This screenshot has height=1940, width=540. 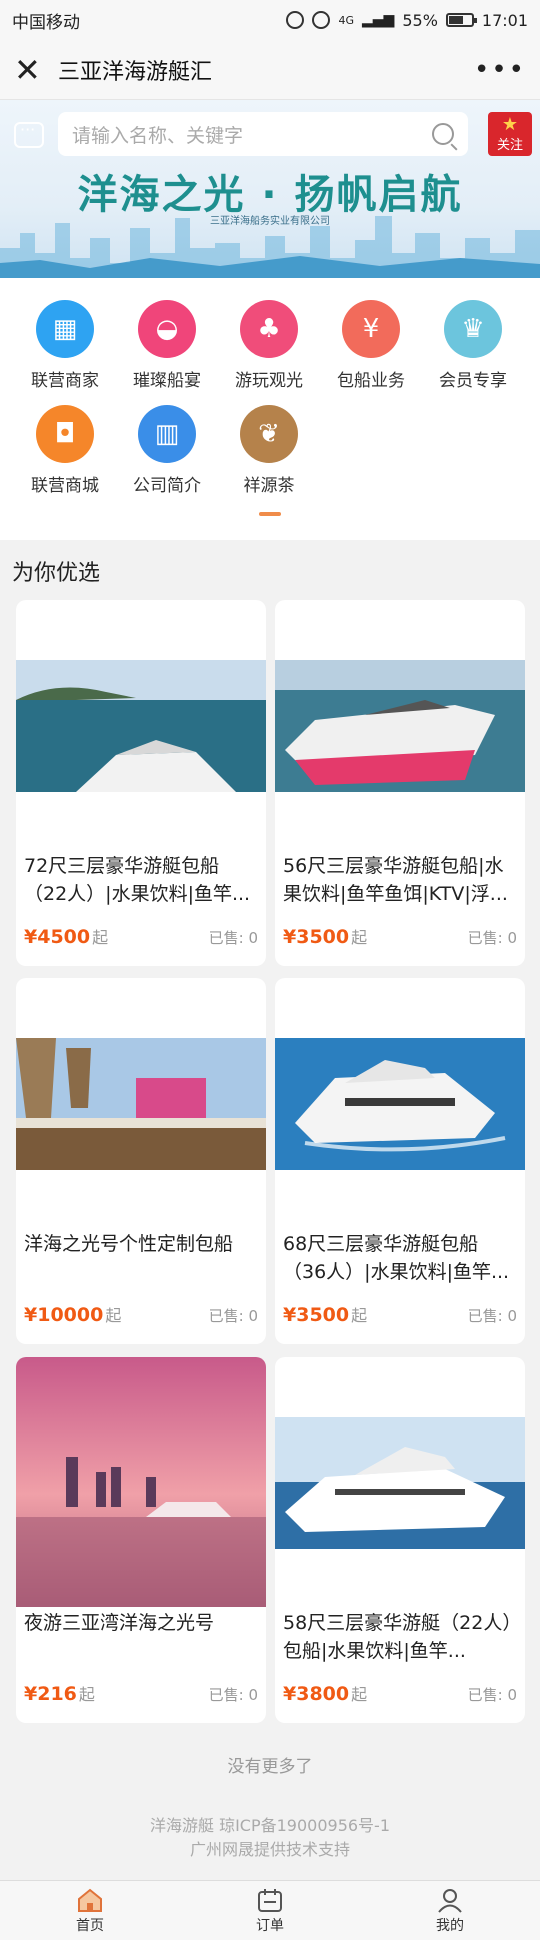 What do you see at coordinates (65, 329) in the screenshot?
I see `store-icon: ▦` at bounding box center [65, 329].